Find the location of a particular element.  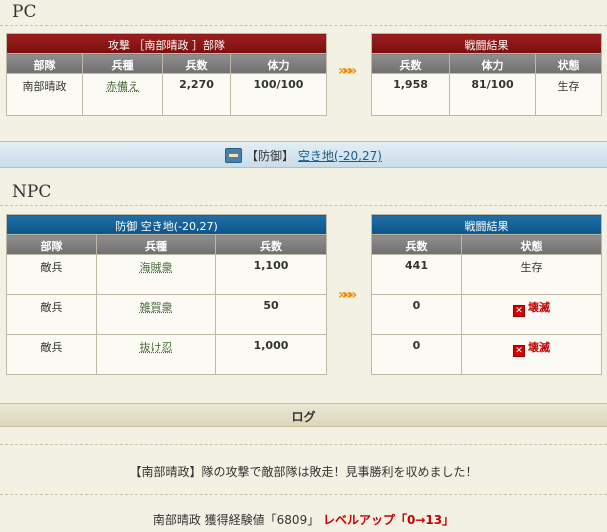

npc-troop-count: 1,000 is located at coordinates (271, 354).